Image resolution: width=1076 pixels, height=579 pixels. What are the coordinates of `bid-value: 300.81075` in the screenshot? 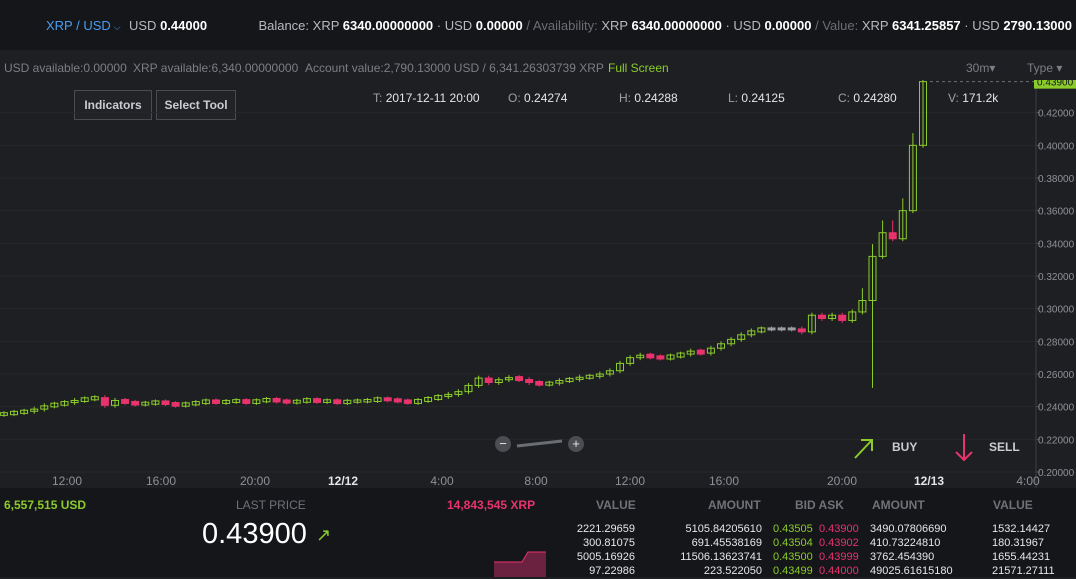 It's located at (609, 543).